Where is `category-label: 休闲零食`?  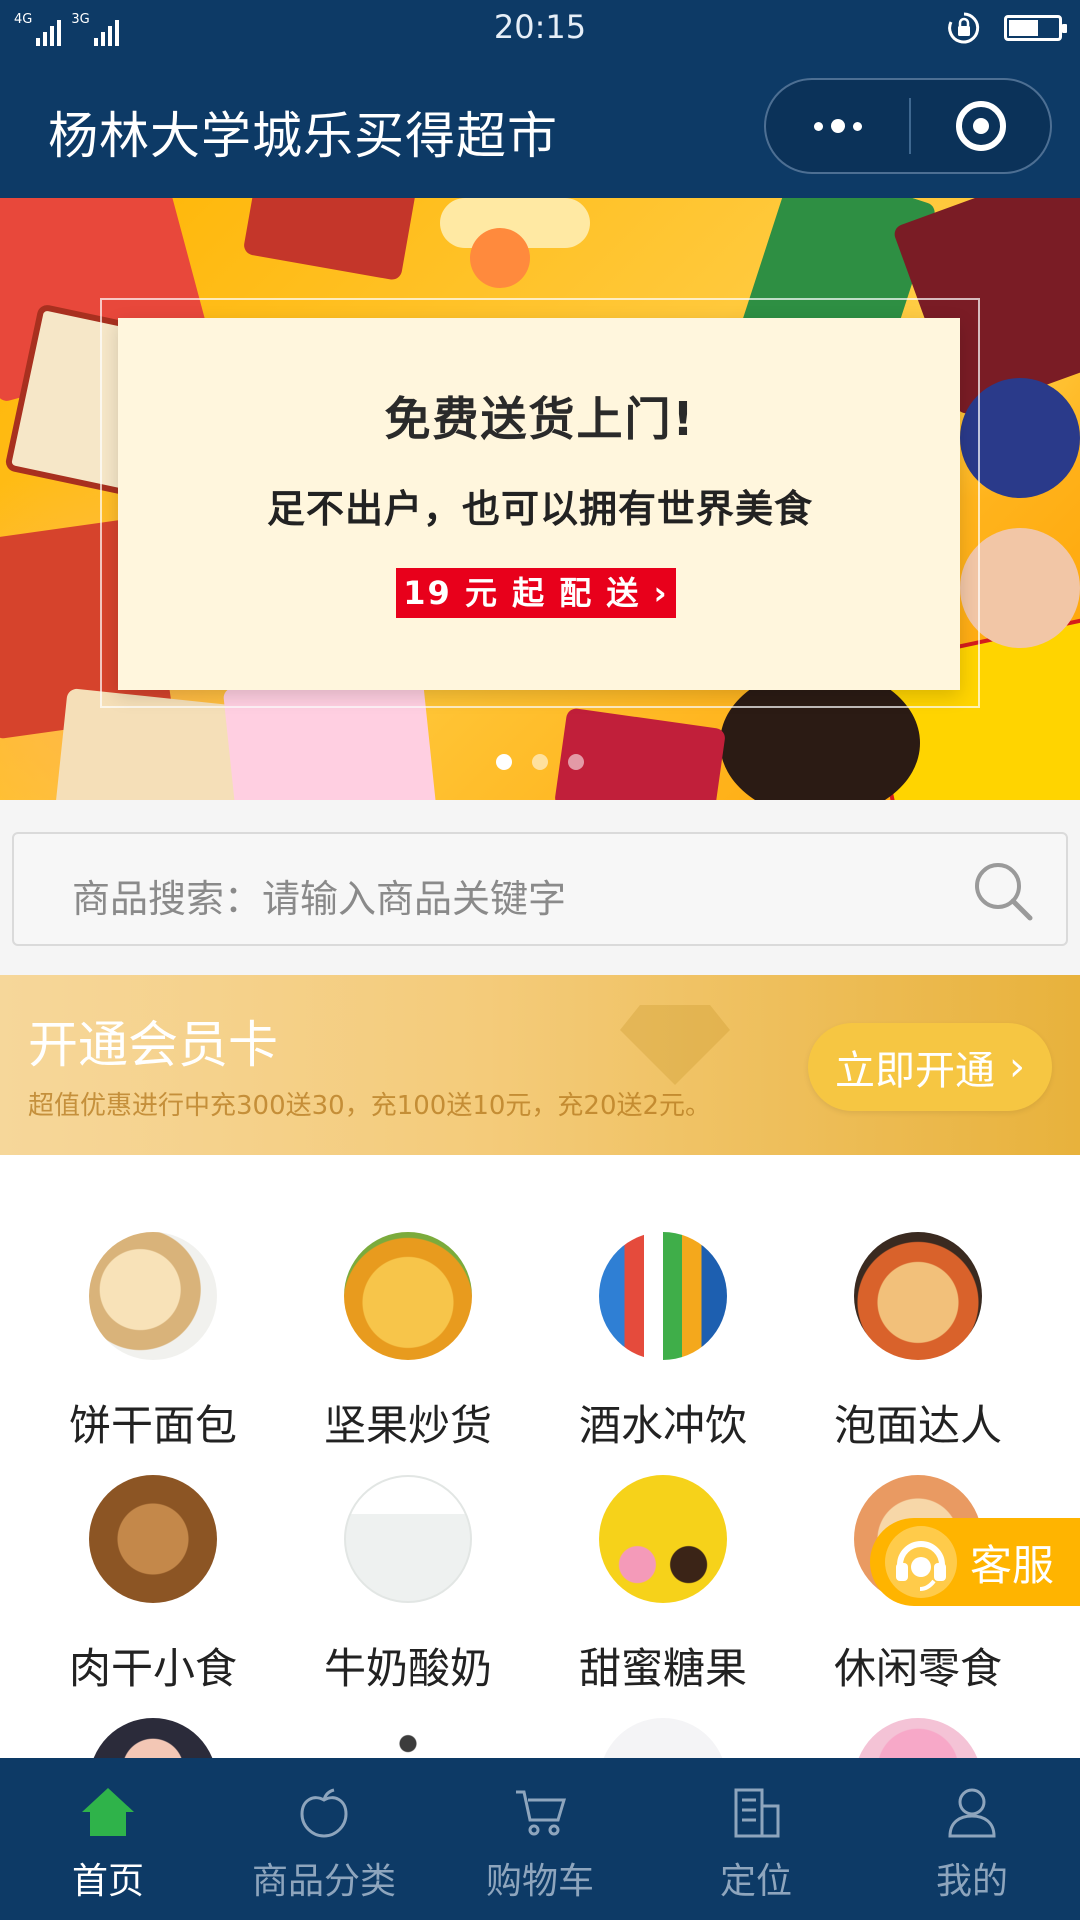
category-label: 休闲零食 is located at coordinates (917, 1668).